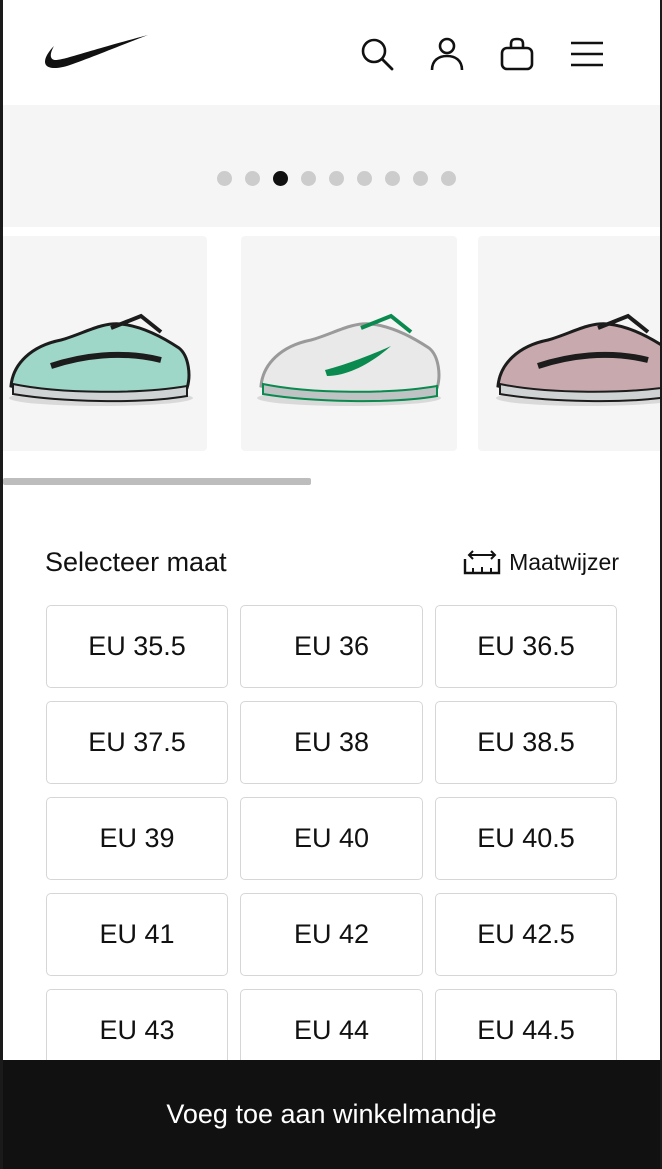 The image size is (662, 1169). I want to click on size-guide-label: Maatwijzer, so click(564, 561).